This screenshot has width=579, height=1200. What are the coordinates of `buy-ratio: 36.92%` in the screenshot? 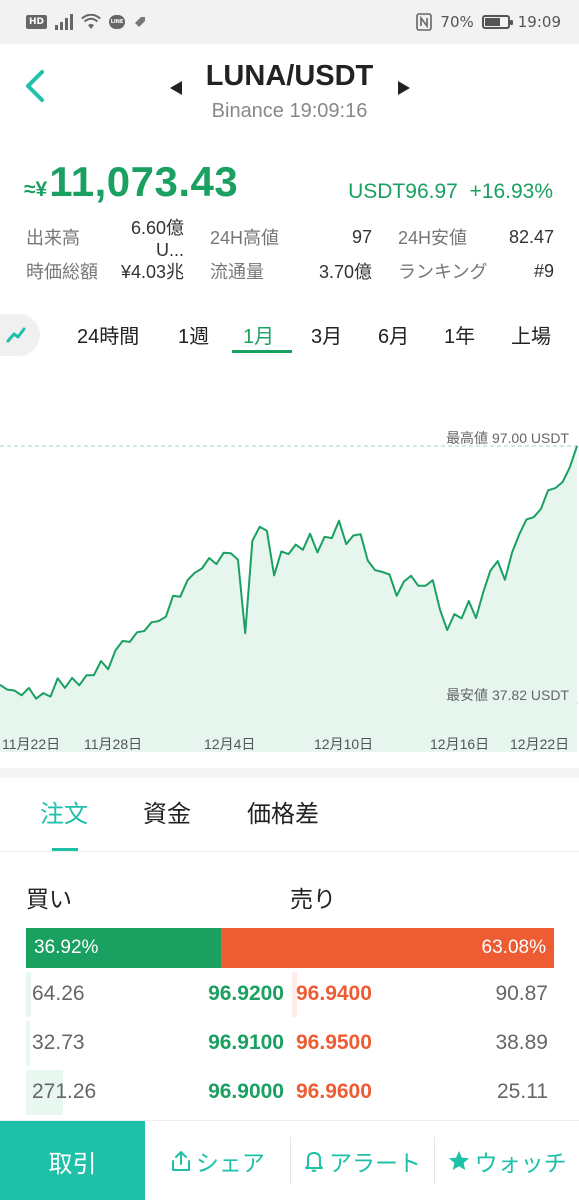 It's located at (123, 948).